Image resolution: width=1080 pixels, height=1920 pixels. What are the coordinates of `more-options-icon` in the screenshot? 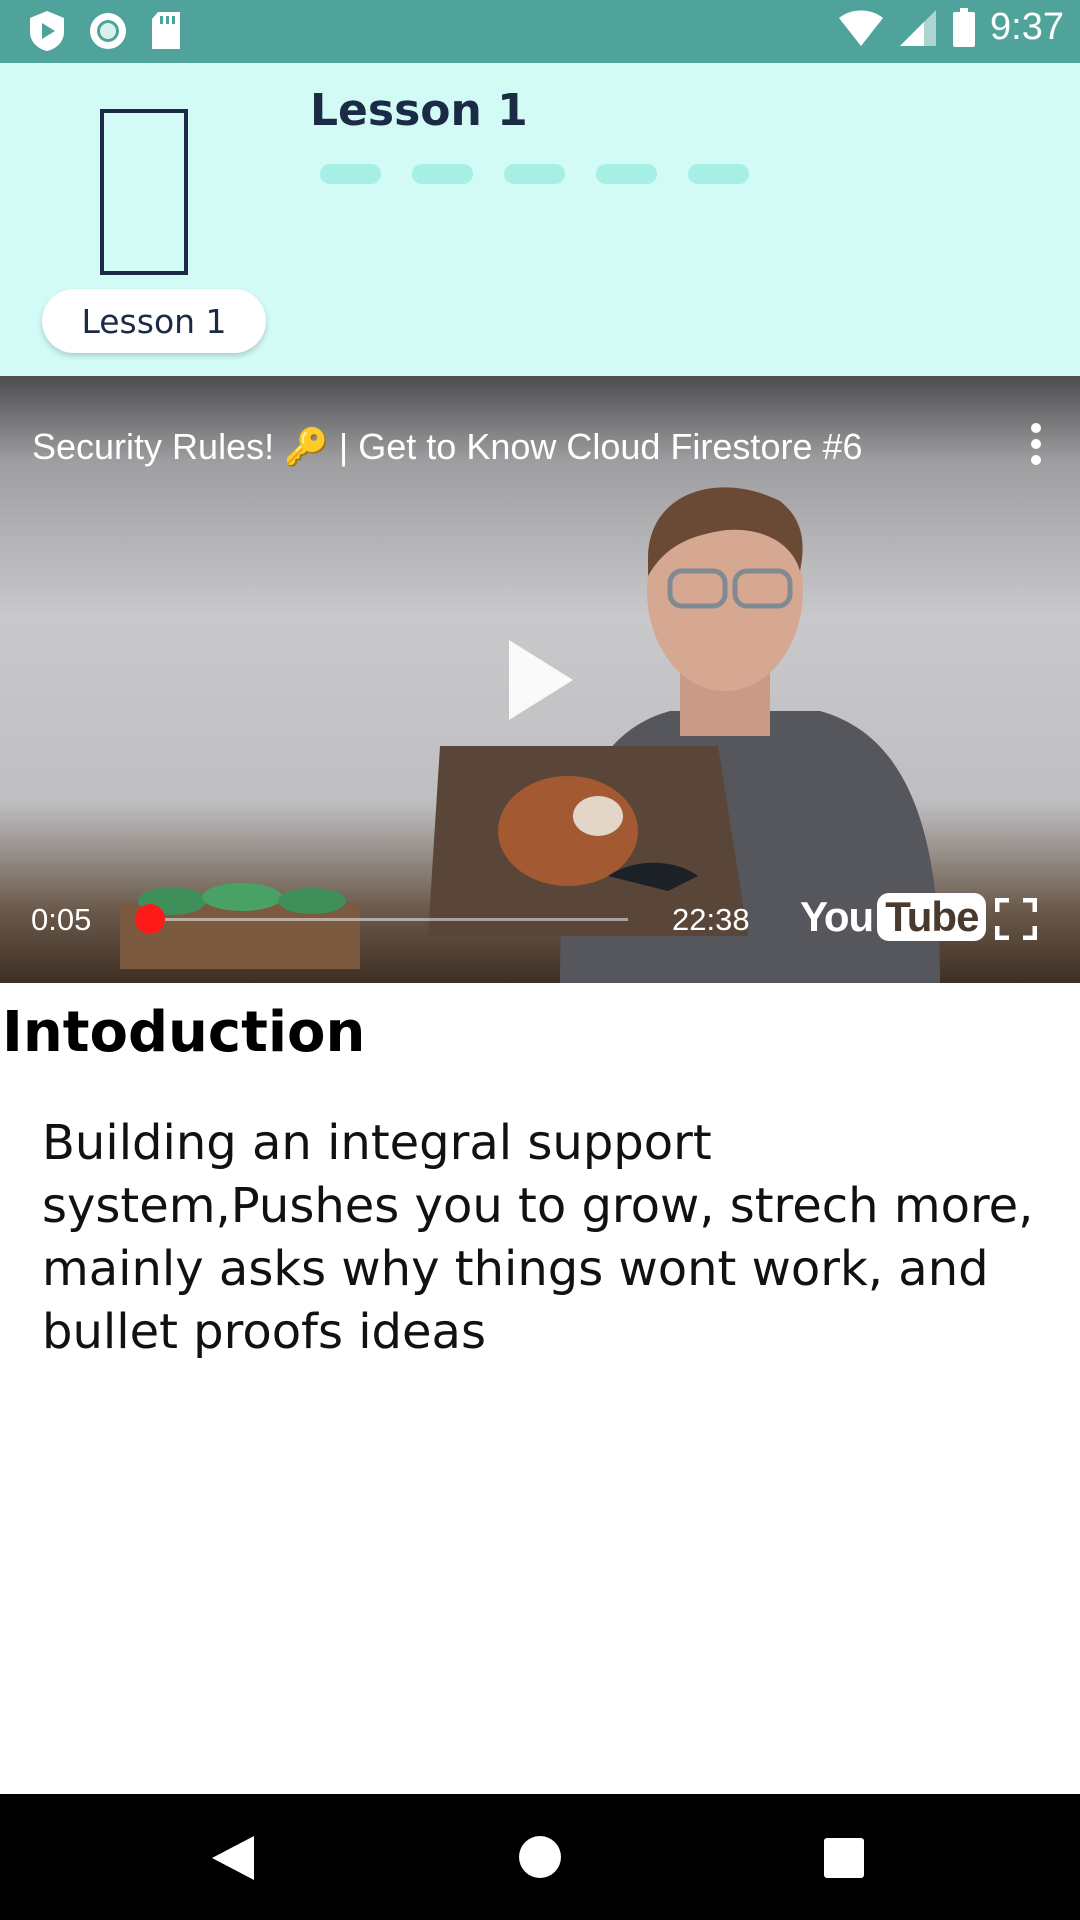 It's located at (1036, 444).